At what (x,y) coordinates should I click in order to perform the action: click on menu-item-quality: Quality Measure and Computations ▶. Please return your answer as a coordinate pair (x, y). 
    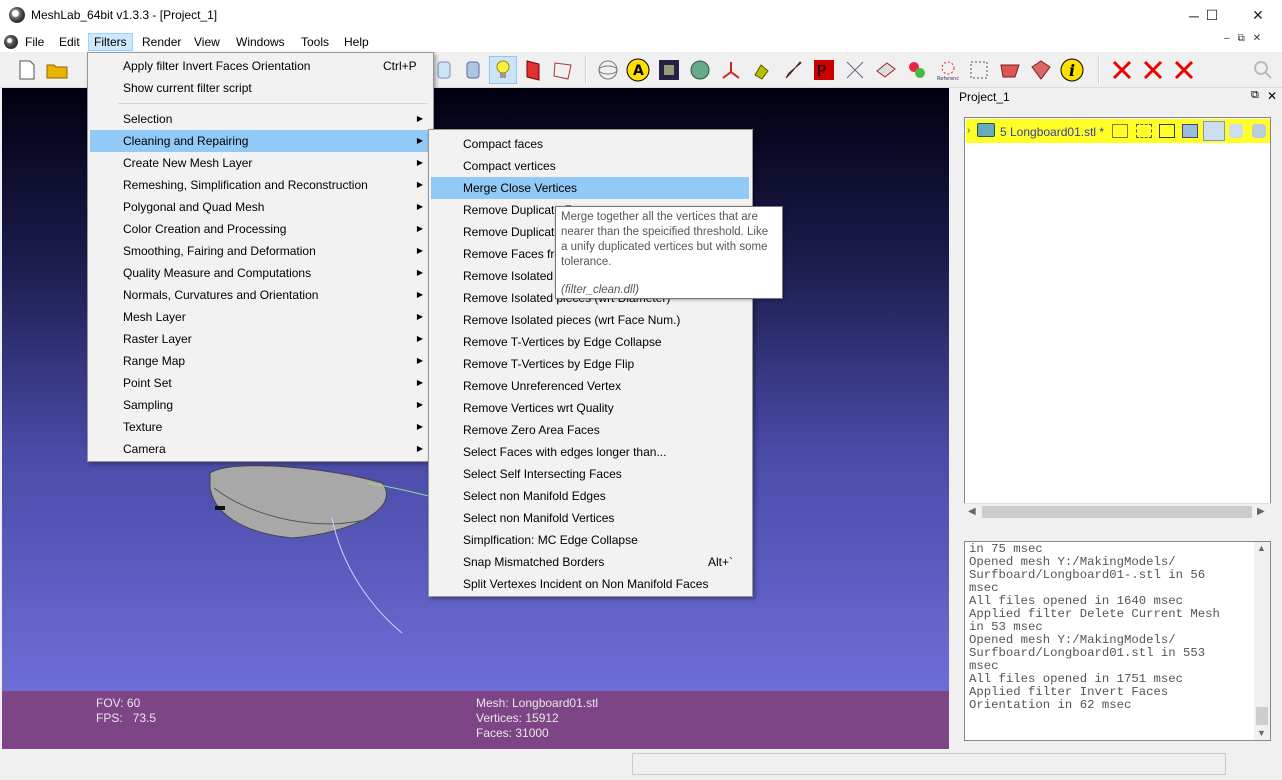
    Looking at the image, I should click on (260, 273).